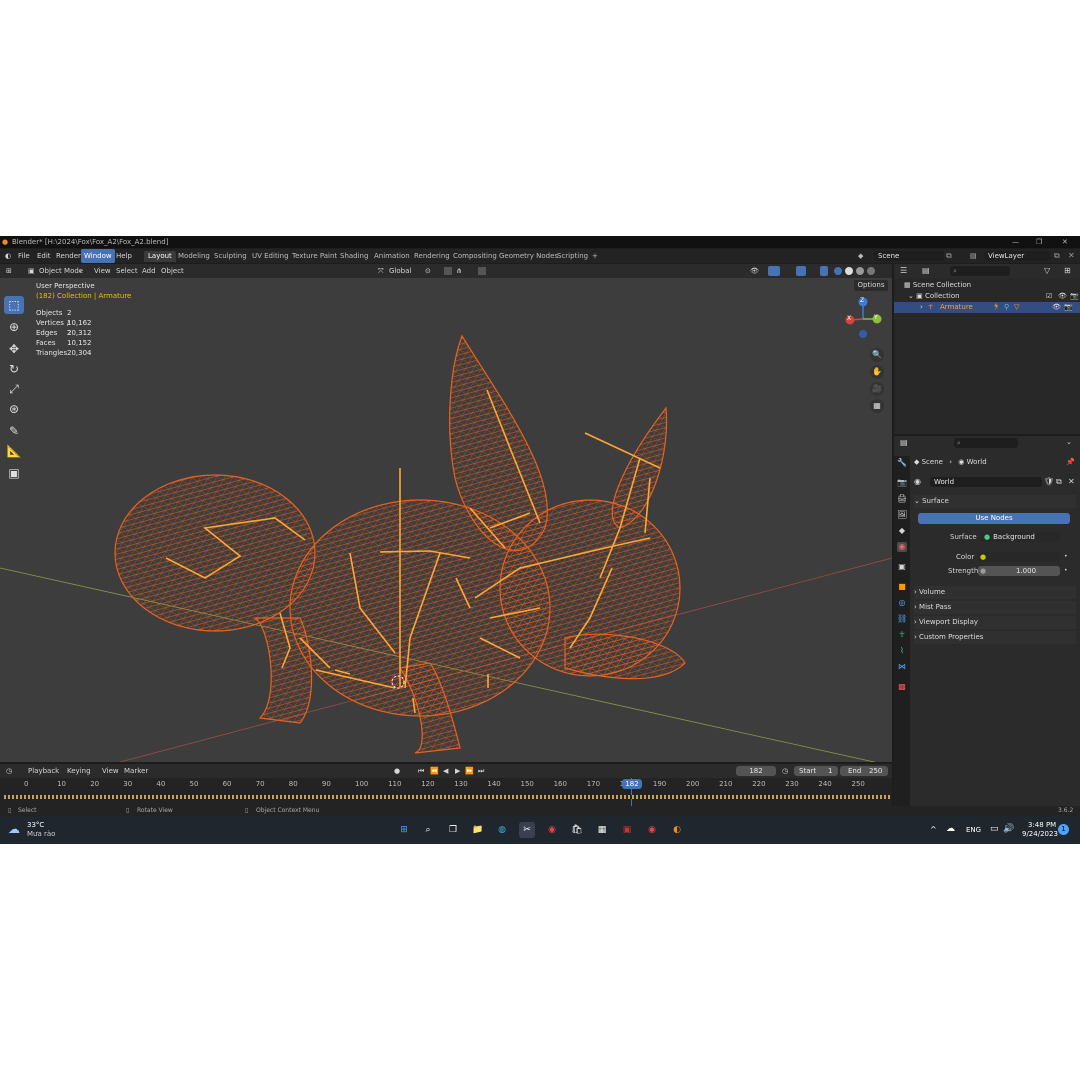 This screenshot has height=1080, width=1080. What do you see at coordinates (428, 271) in the screenshot?
I see `pivot-icon: ⊙` at bounding box center [428, 271].